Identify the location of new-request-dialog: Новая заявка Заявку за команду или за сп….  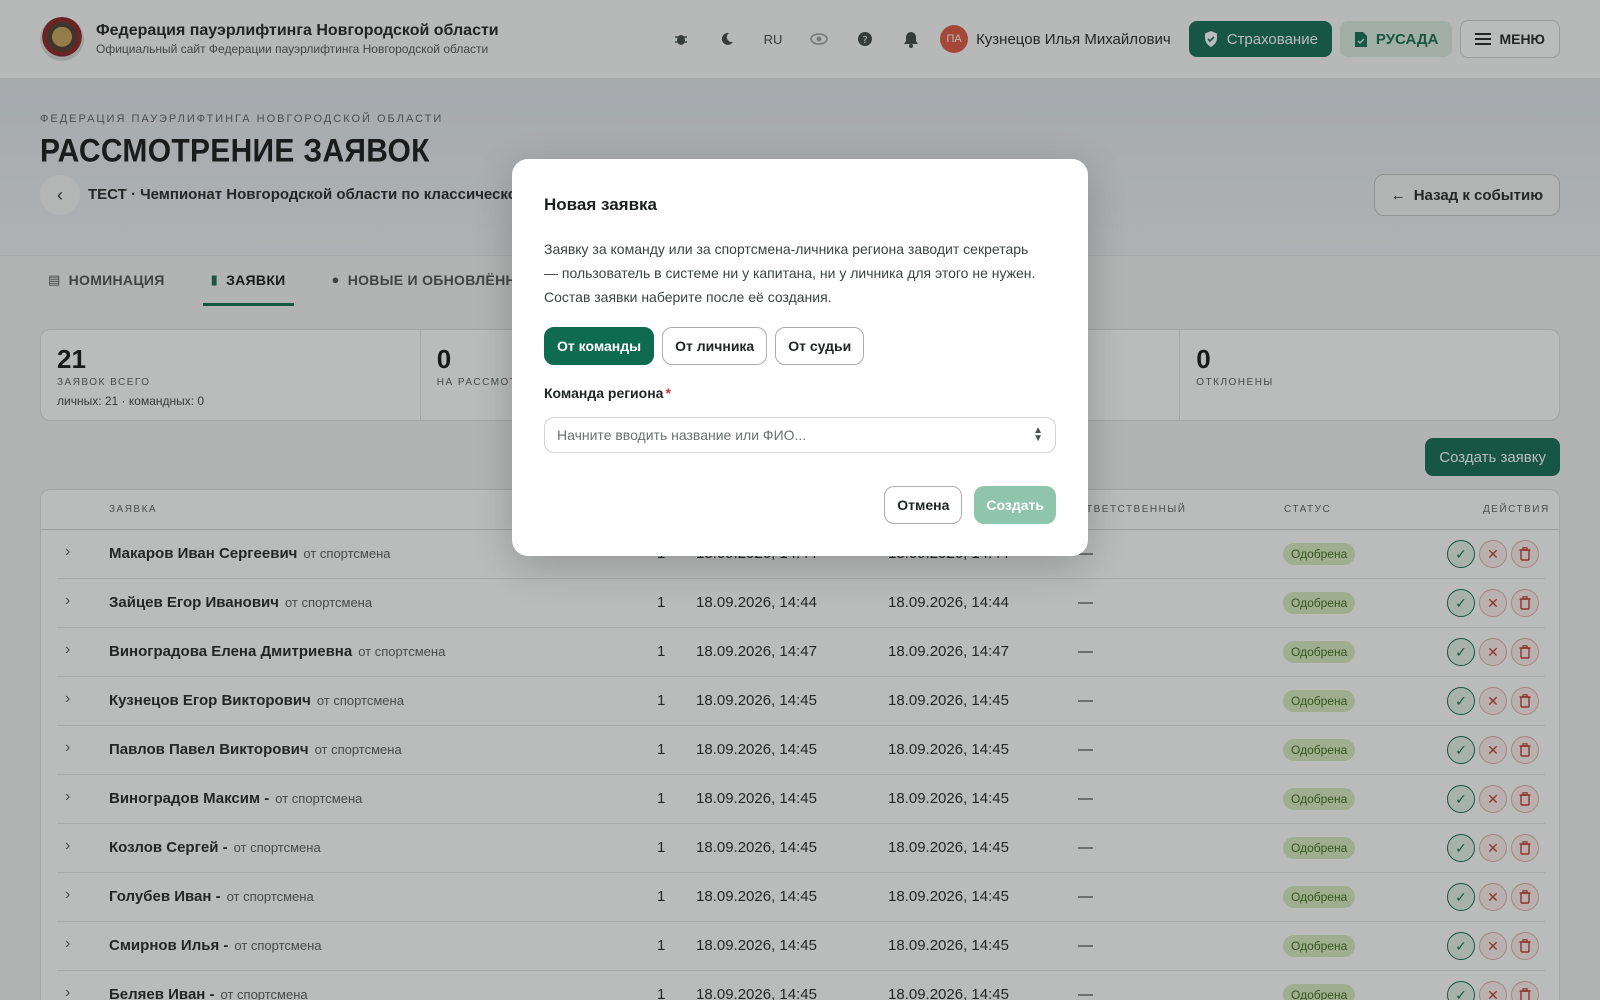
(800, 357).